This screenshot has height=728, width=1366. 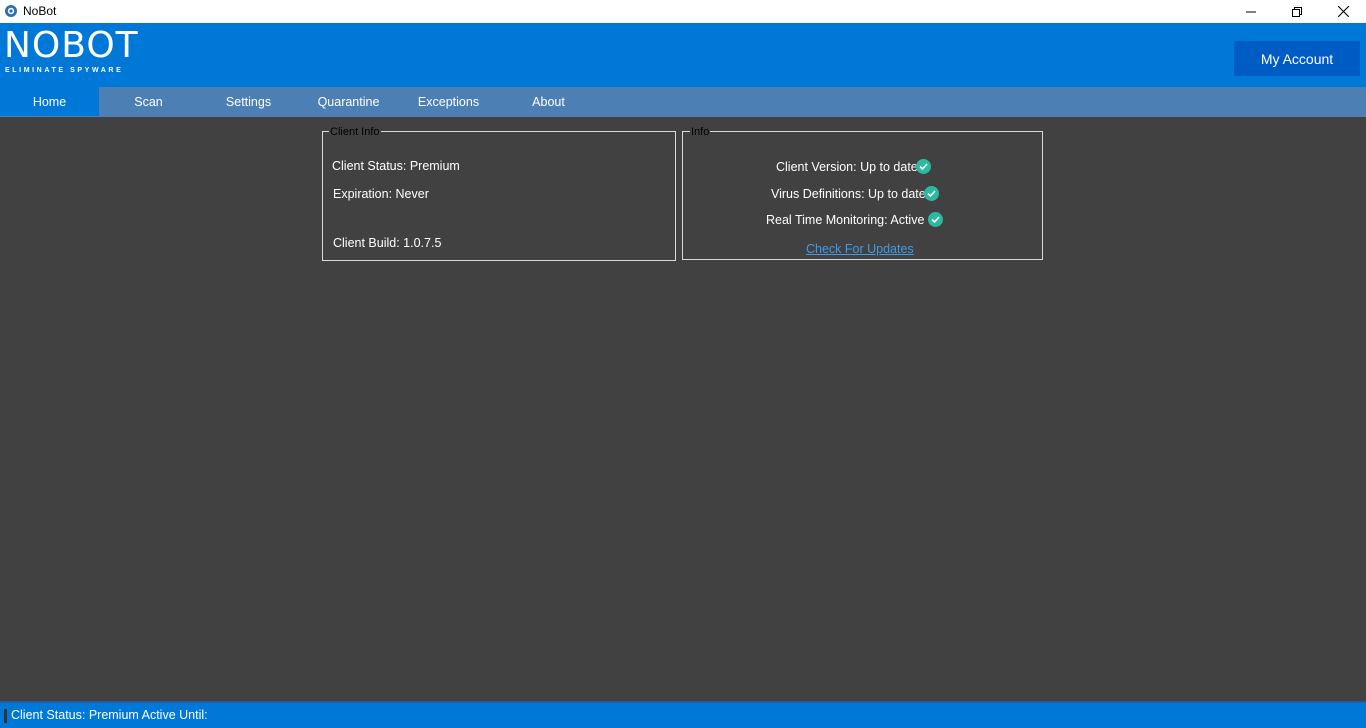 What do you see at coordinates (848, 194) in the screenshot?
I see `virus-definitions-label: Virus Definitions: Up to date` at bounding box center [848, 194].